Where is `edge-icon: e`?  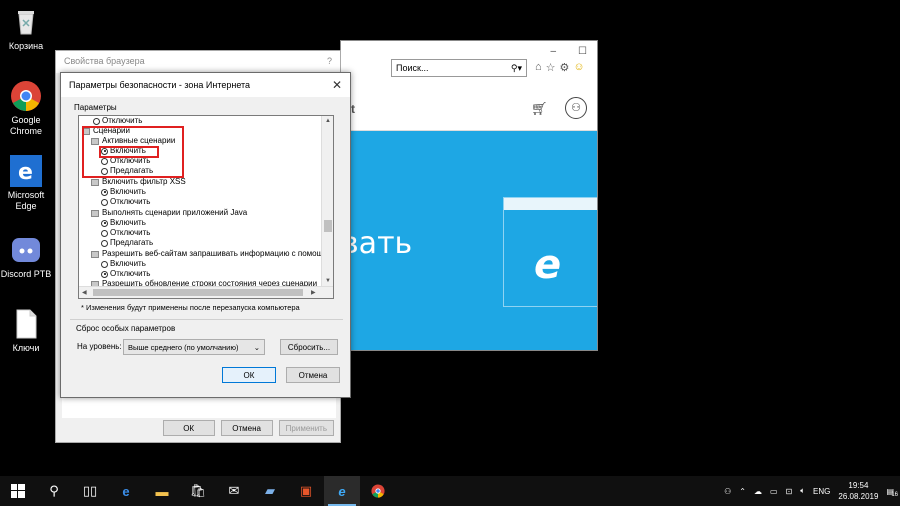
edge-icon: e is located at coordinates (26, 171).